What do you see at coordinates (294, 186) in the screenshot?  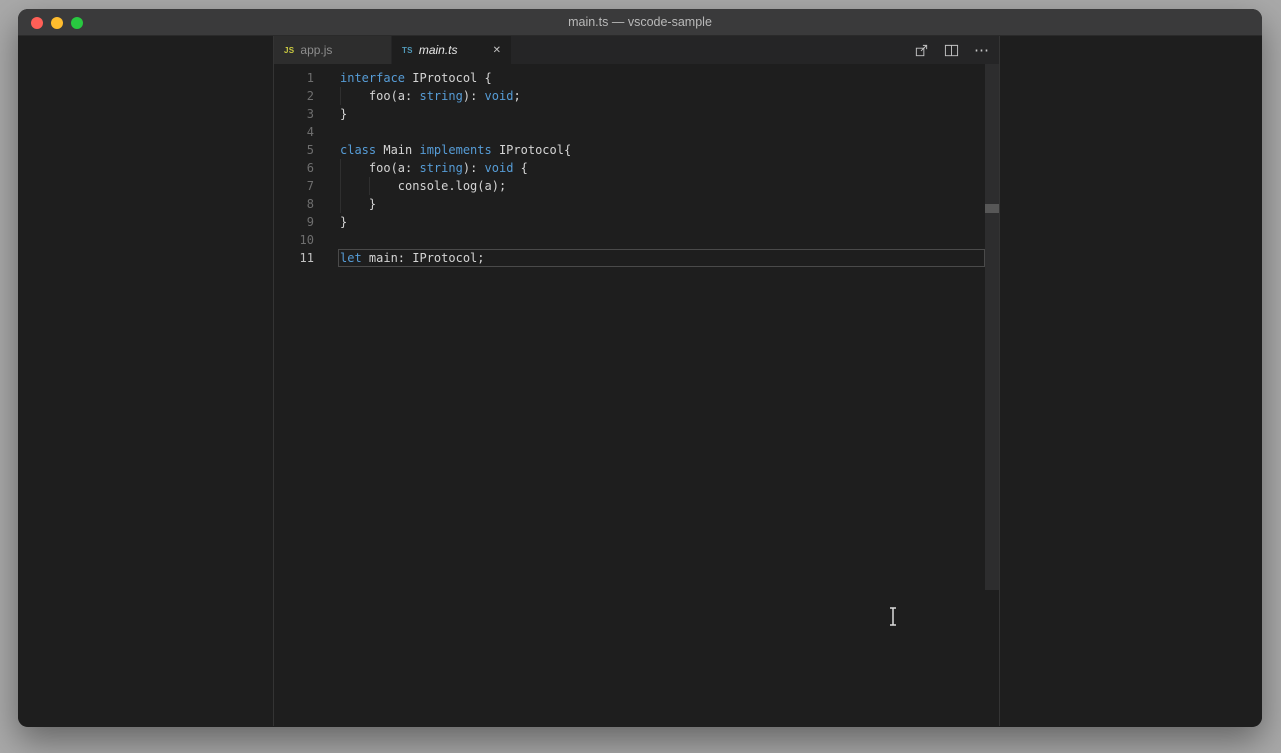 I see `line-number: 7` at bounding box center [294, 186].